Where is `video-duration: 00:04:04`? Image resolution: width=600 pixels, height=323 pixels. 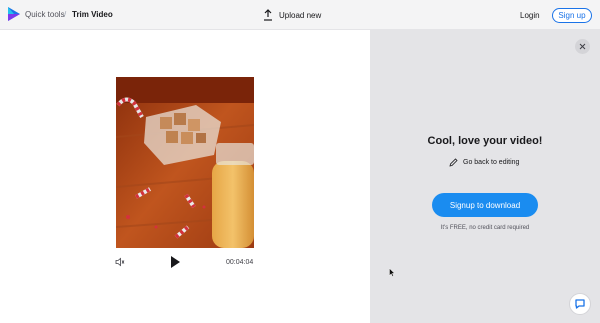
video-duration: 00:04:04 is located at coordinates (240, 262).